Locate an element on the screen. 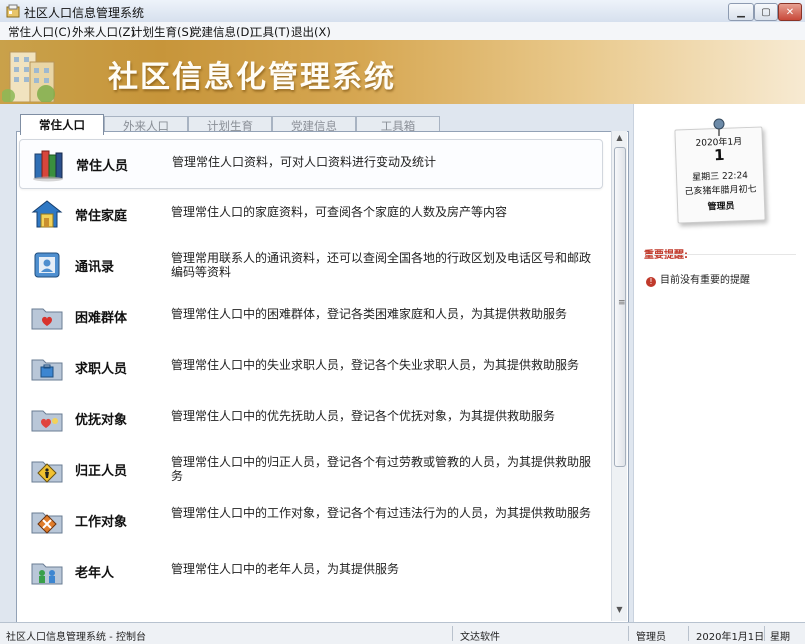 This screenshot has width=805, height=644. job-folder-icon is located at coordinates (47, 370).